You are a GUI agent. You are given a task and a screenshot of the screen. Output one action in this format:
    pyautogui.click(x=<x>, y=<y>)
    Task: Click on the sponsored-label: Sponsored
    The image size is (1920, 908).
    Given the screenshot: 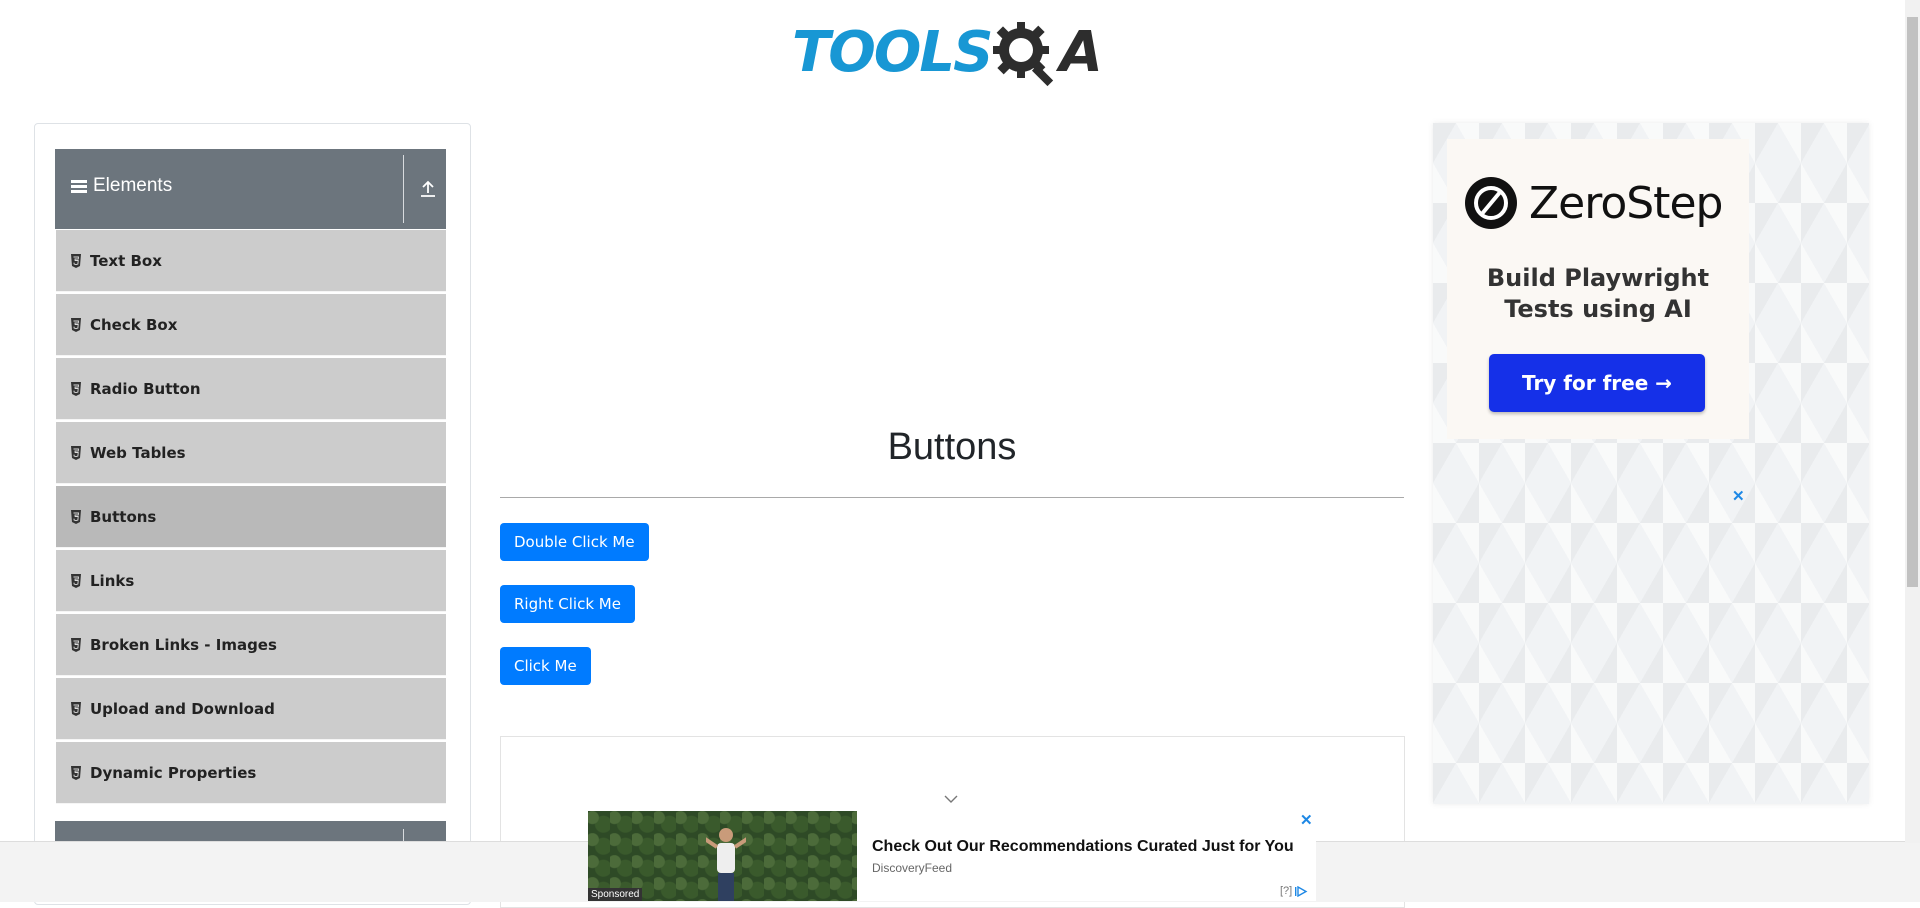 What is the action you would take?
    pyautogui.click(x=615, y=894)
    